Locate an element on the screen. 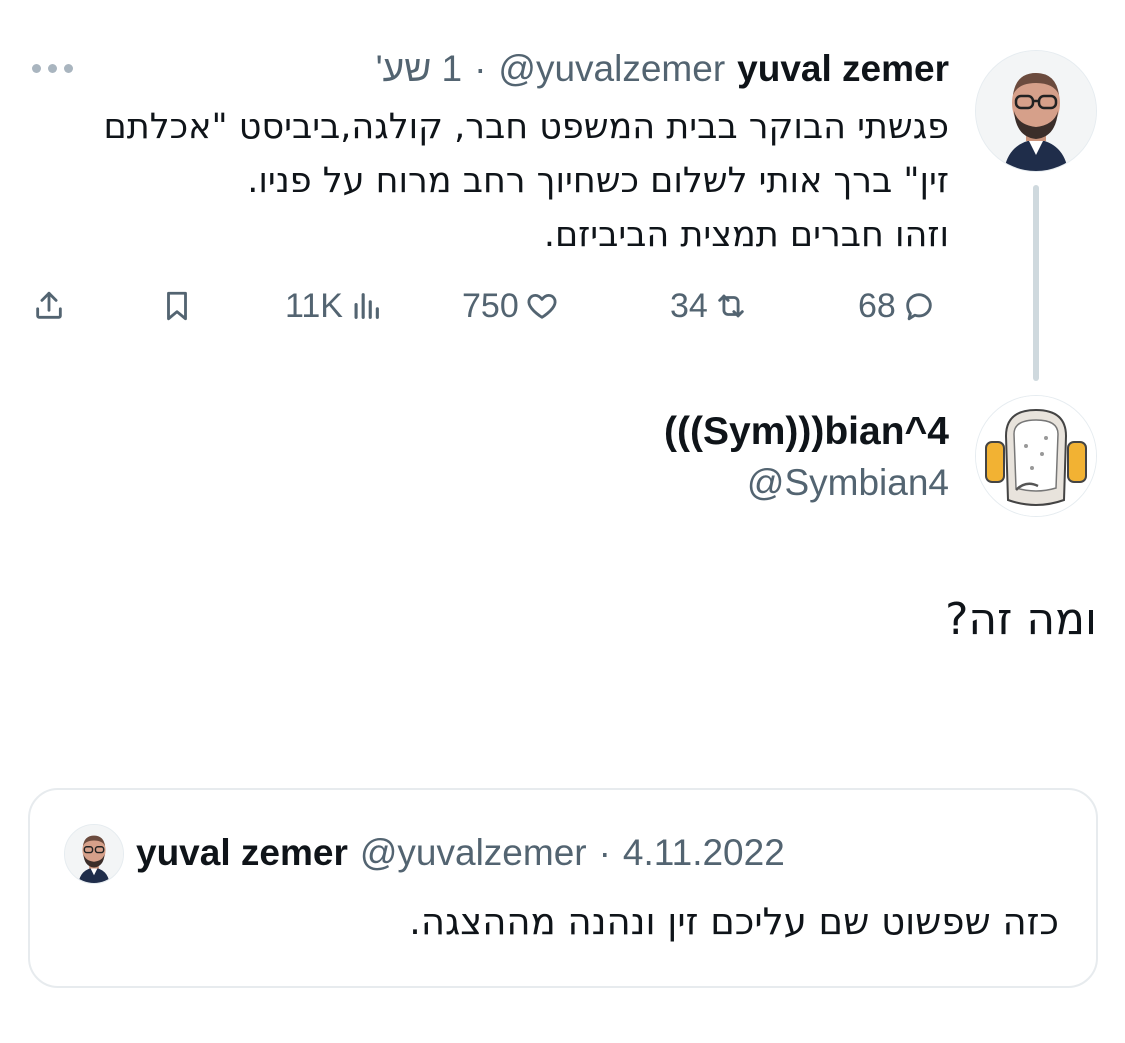 This screenshot has height=1043, width=1125. reply-author-avatar is located at coordinates (1036, 456).